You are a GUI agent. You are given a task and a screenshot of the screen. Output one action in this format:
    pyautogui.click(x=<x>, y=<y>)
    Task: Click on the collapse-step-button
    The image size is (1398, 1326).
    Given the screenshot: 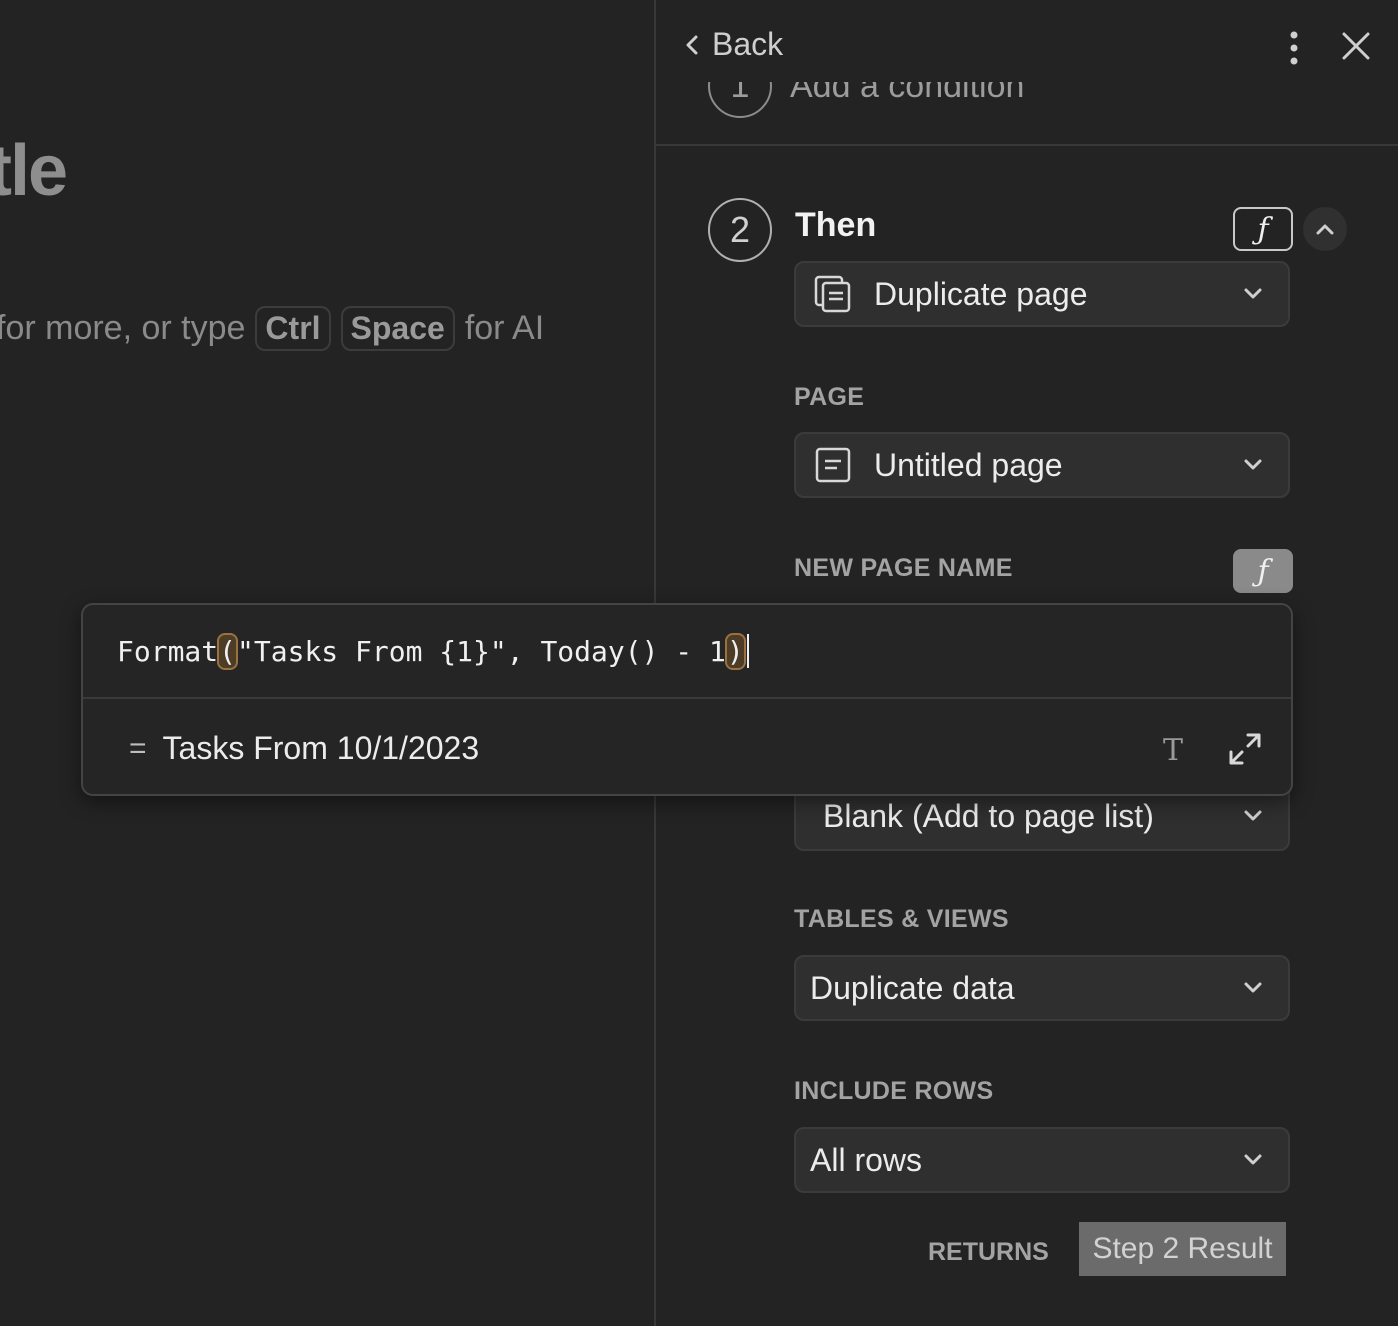 What is the action you would take?
    pyautogui.click(x=1325, y=229)
    